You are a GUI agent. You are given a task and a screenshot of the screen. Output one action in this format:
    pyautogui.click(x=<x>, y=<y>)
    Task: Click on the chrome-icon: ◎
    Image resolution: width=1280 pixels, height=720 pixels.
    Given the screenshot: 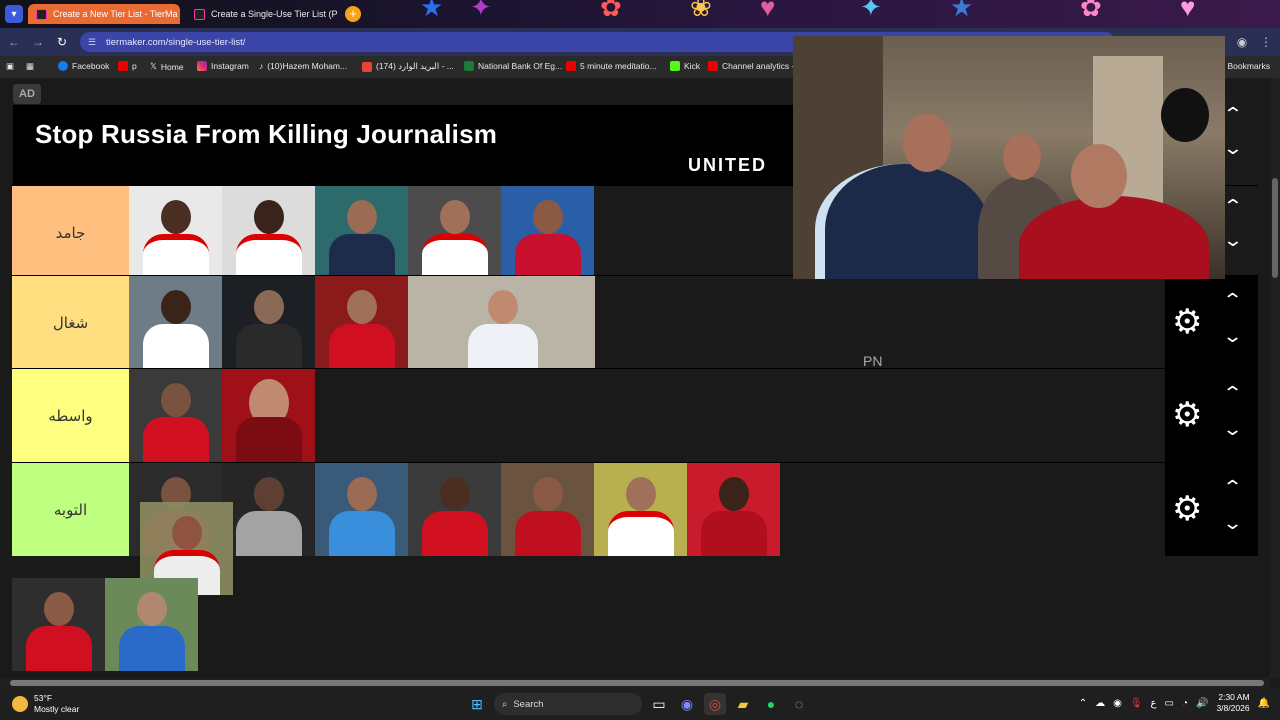 What is the action you would take?
    pyautogui.click(x=715, y=704)
    